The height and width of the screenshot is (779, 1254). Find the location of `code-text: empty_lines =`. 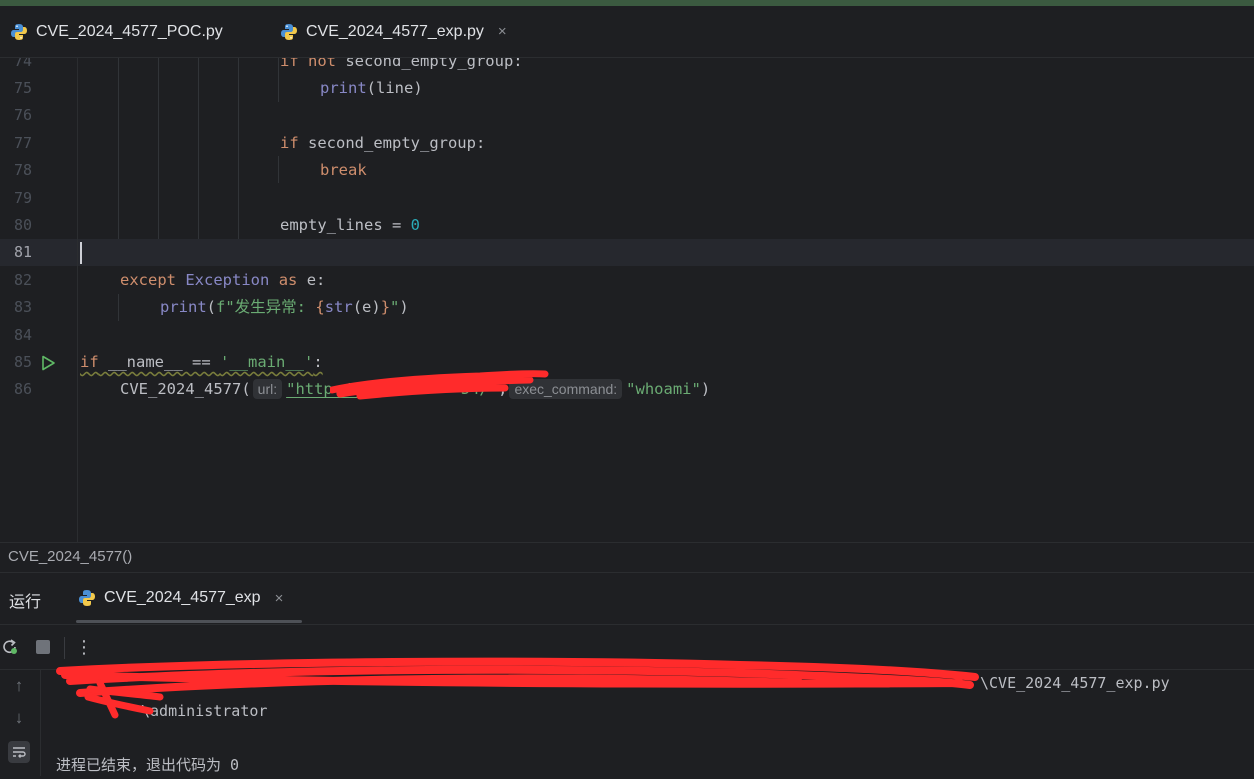

code-text: empty_lines = is located at coordinates (345, 225).